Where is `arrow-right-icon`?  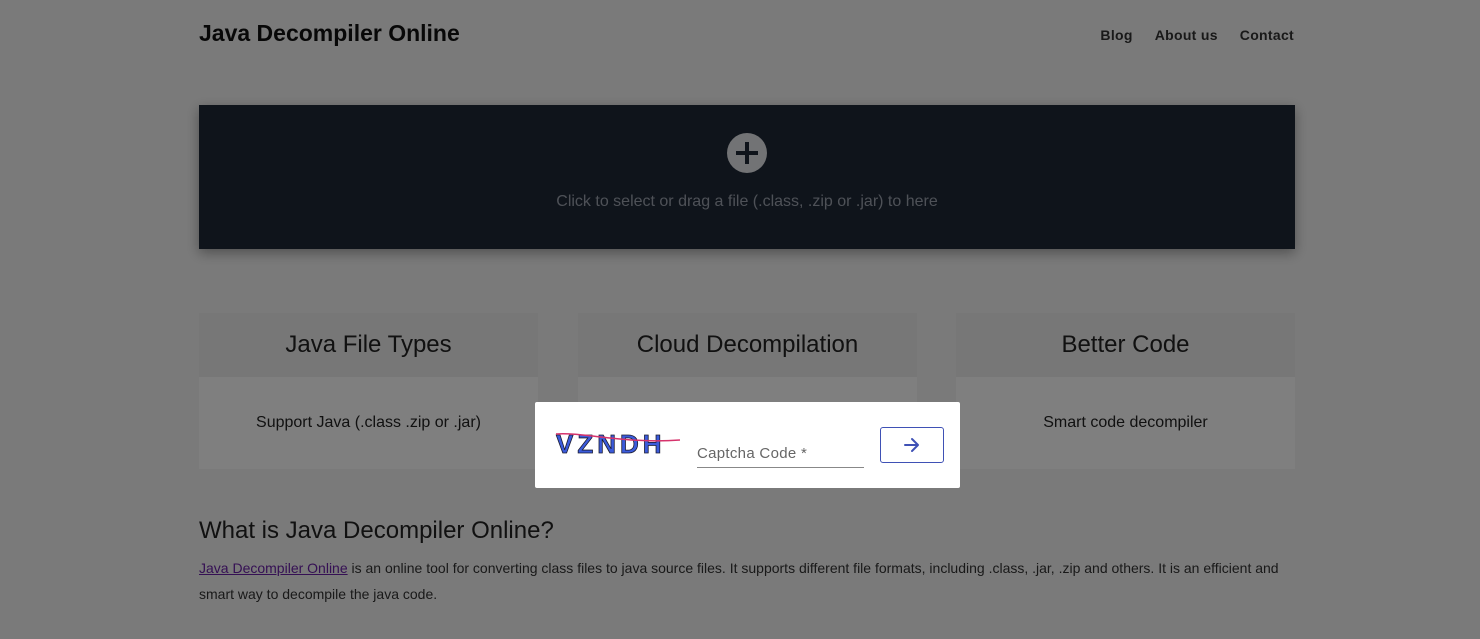 arrow-right-icon is located at coordinates (911, 445).